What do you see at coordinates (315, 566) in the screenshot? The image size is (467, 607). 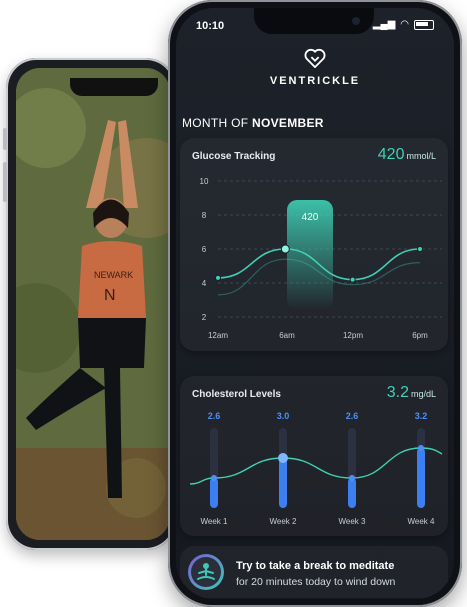 I see `tip-title: Try to take a break to meditate` at bounding box center [315, 566].